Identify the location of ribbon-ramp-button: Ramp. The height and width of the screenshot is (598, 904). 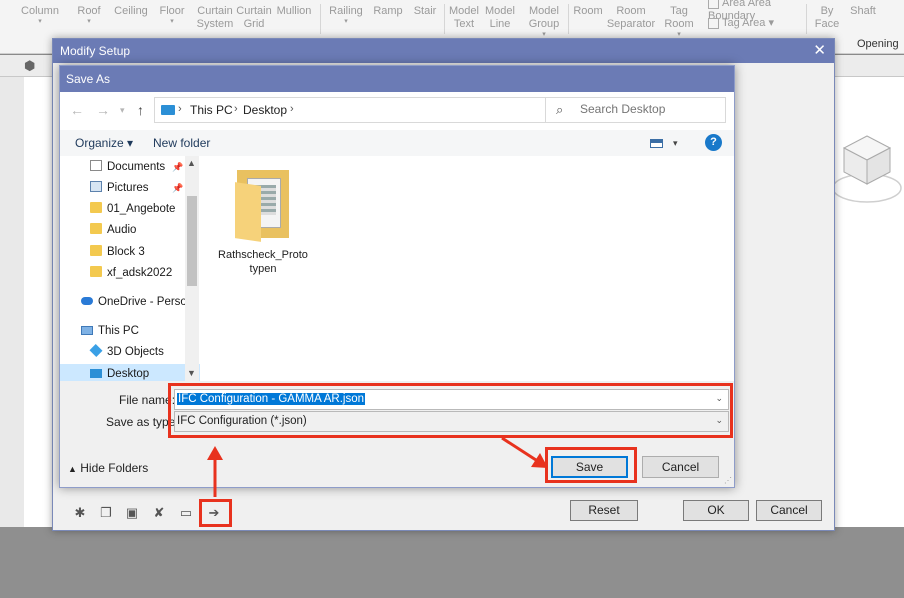
(388, 11).